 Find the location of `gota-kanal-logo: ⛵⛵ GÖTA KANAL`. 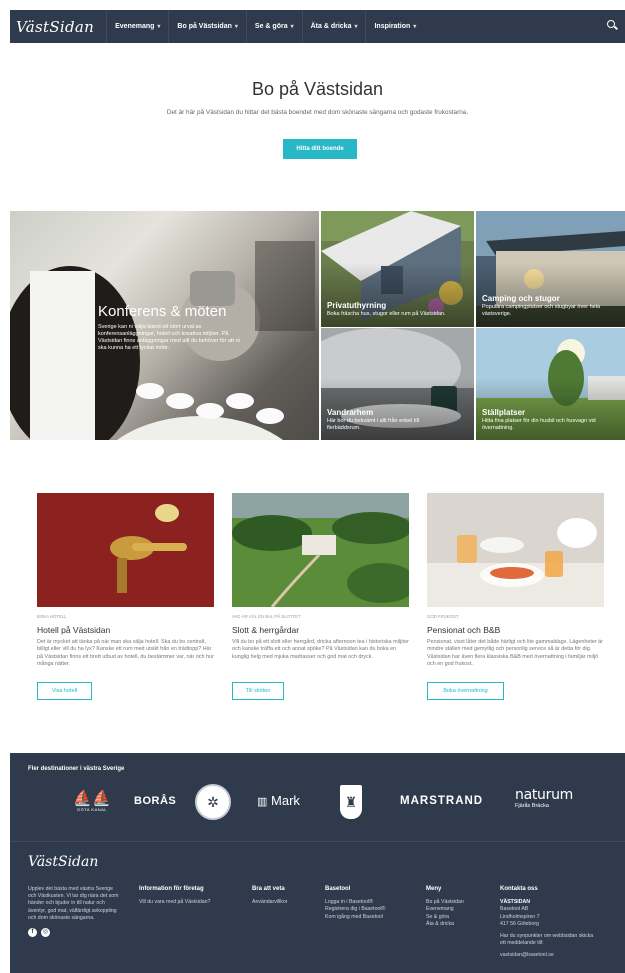

gota-kanal-logo: ⛵⛵ GÖTA KANAL is located at coordinates (92, 804).